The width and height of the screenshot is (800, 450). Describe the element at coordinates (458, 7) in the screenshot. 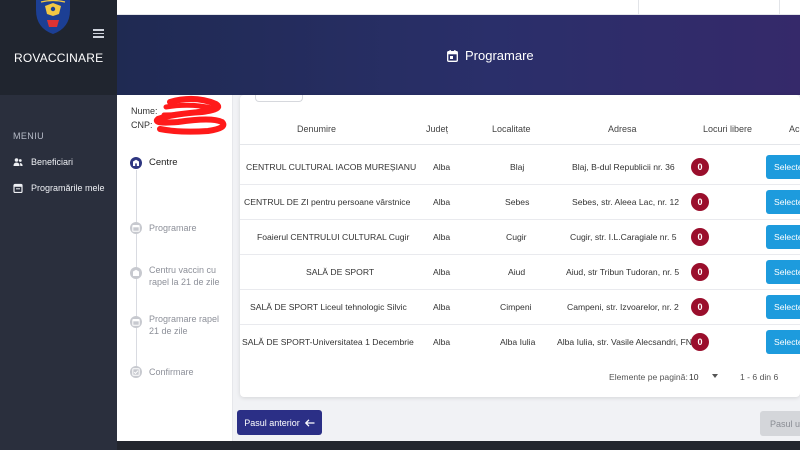

I see `top-strip` at that location.